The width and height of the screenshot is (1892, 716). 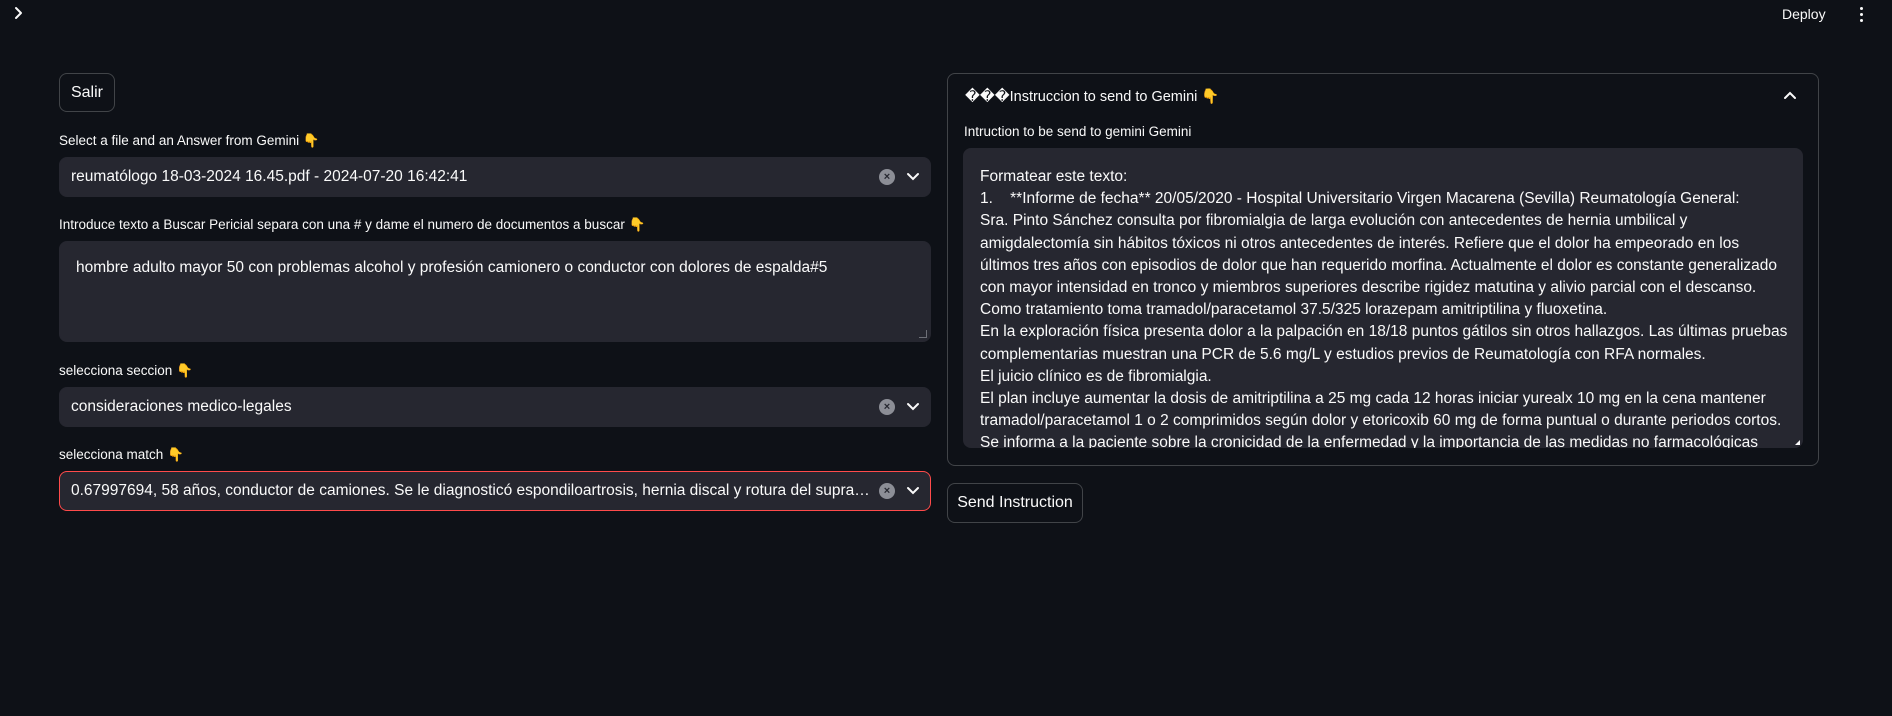 I want to click on section-select: consideraciones medico-legales ×, so click(x=495, y=407).